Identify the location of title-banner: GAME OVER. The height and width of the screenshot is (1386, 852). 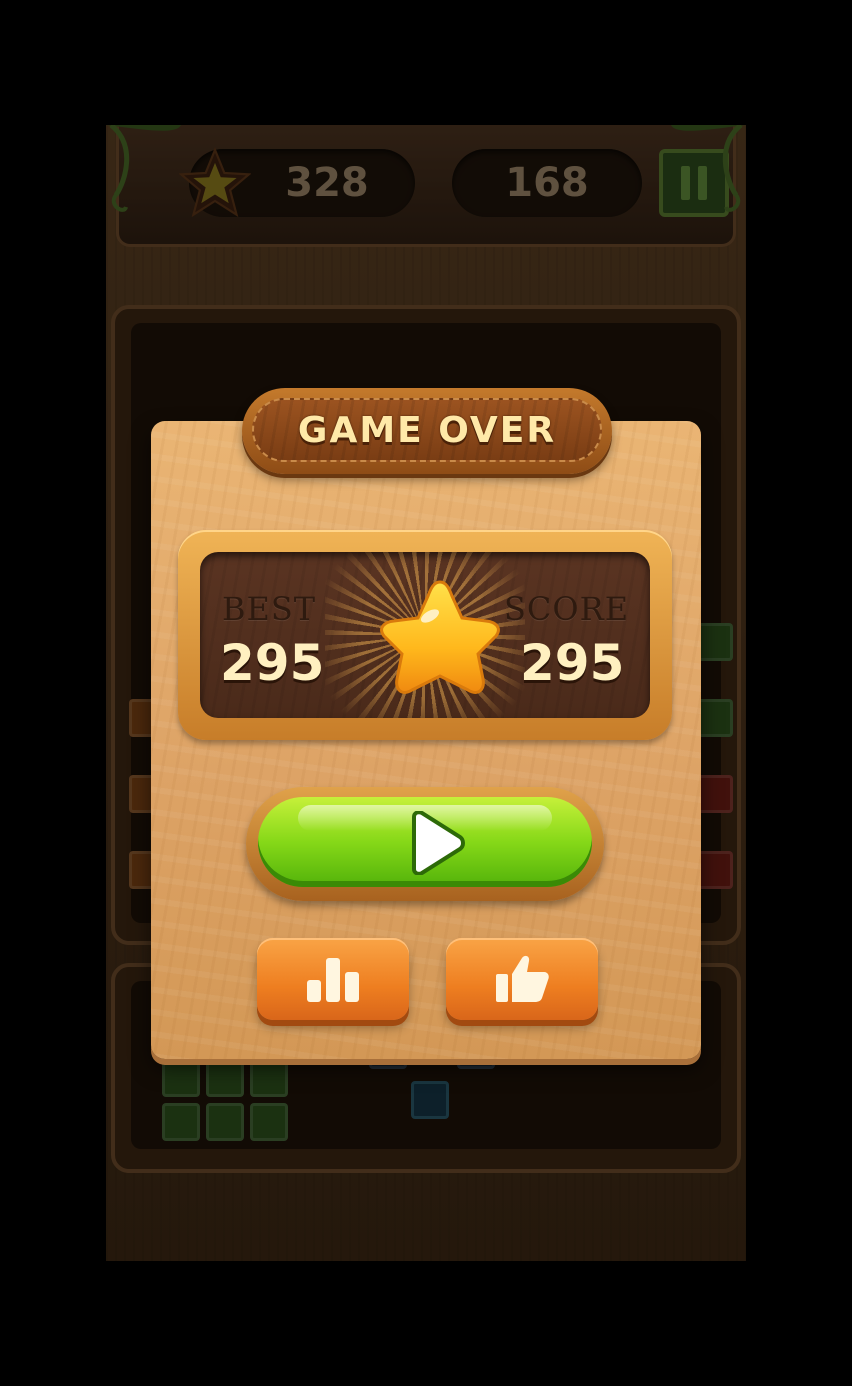
(427, 431).